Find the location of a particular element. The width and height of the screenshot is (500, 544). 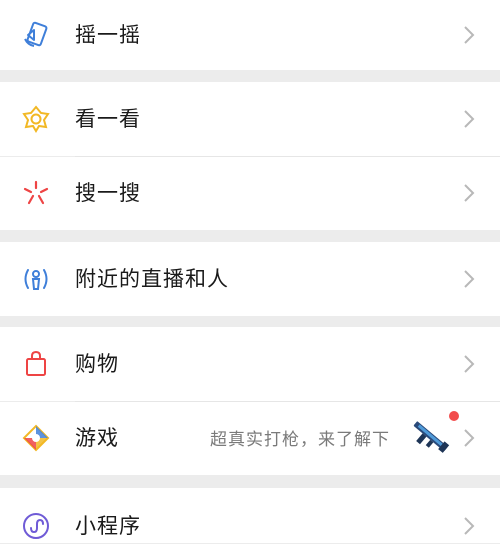

menu-item-look: 看一看 is located at coordinates (250, 119).